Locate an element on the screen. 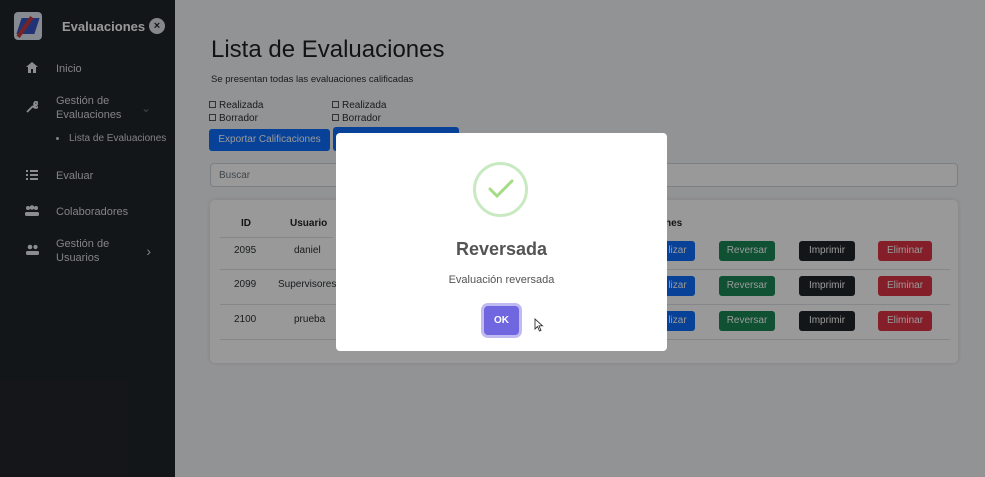 The image size is (985, 477). ok-button: OK is located at coordinates (501, 320).